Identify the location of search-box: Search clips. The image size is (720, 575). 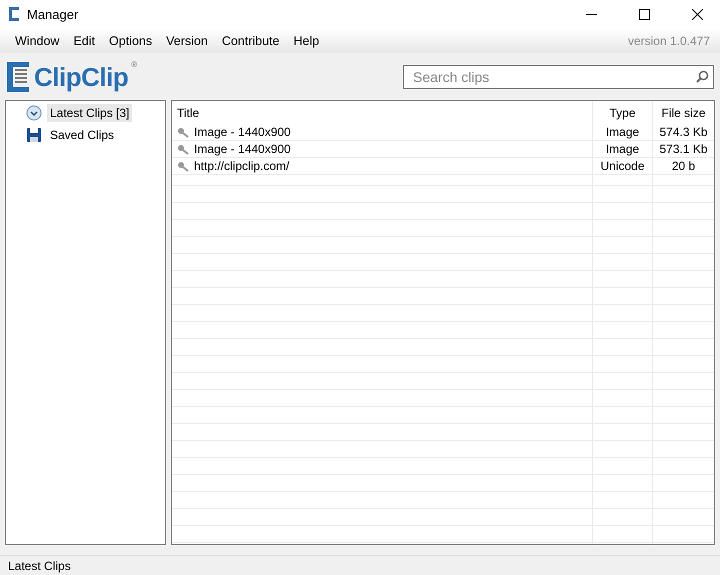
(558, 76).